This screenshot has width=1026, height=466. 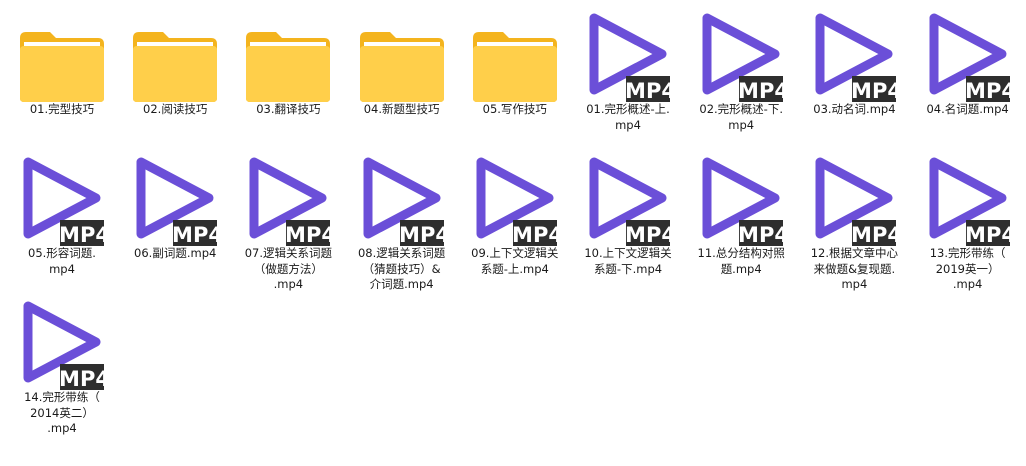 I want to click on video-file-item: MP4 06.副词题.mp4, so click(x=175, y=224).